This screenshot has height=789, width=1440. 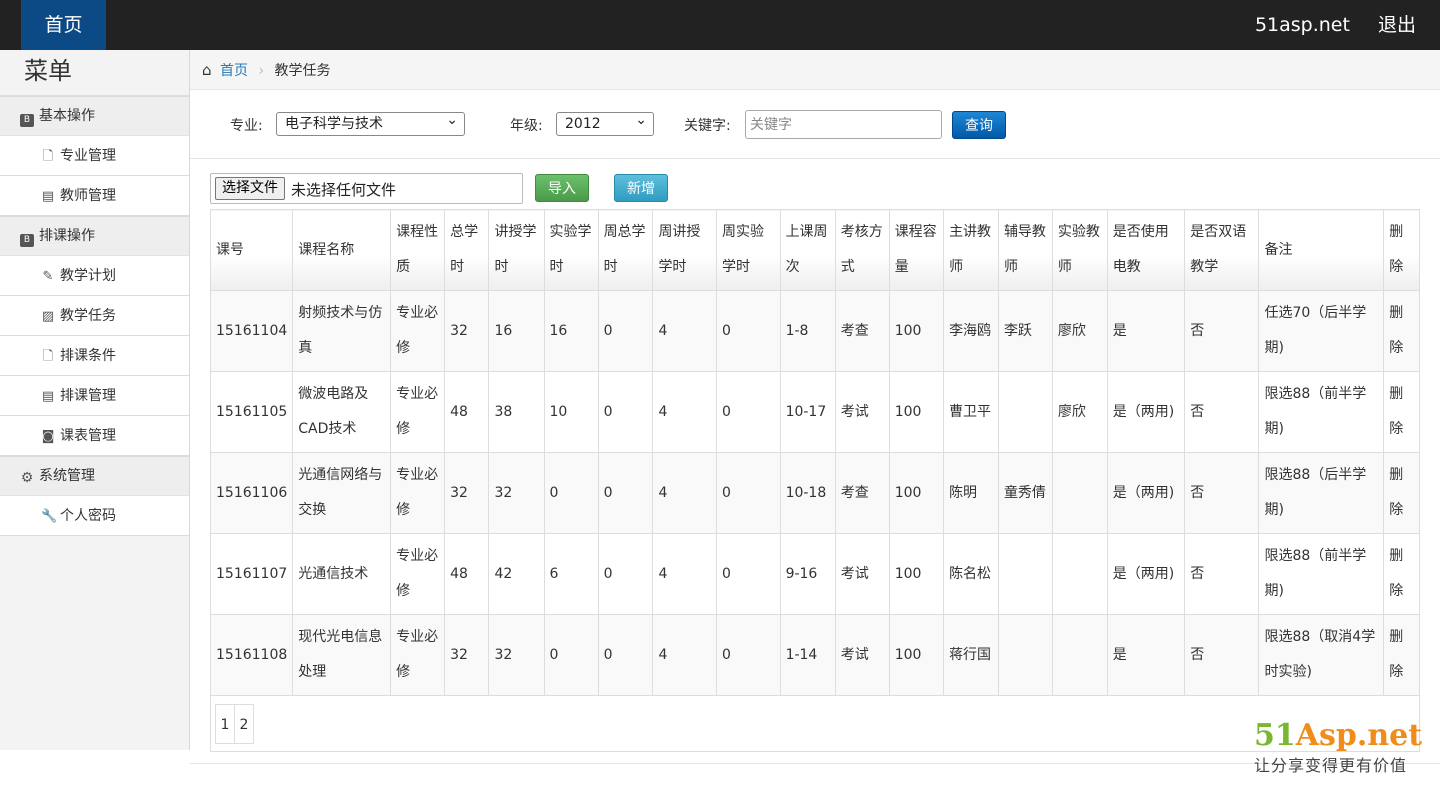 I want to click on table-cell: 15161108, so click(x=251, y=655).